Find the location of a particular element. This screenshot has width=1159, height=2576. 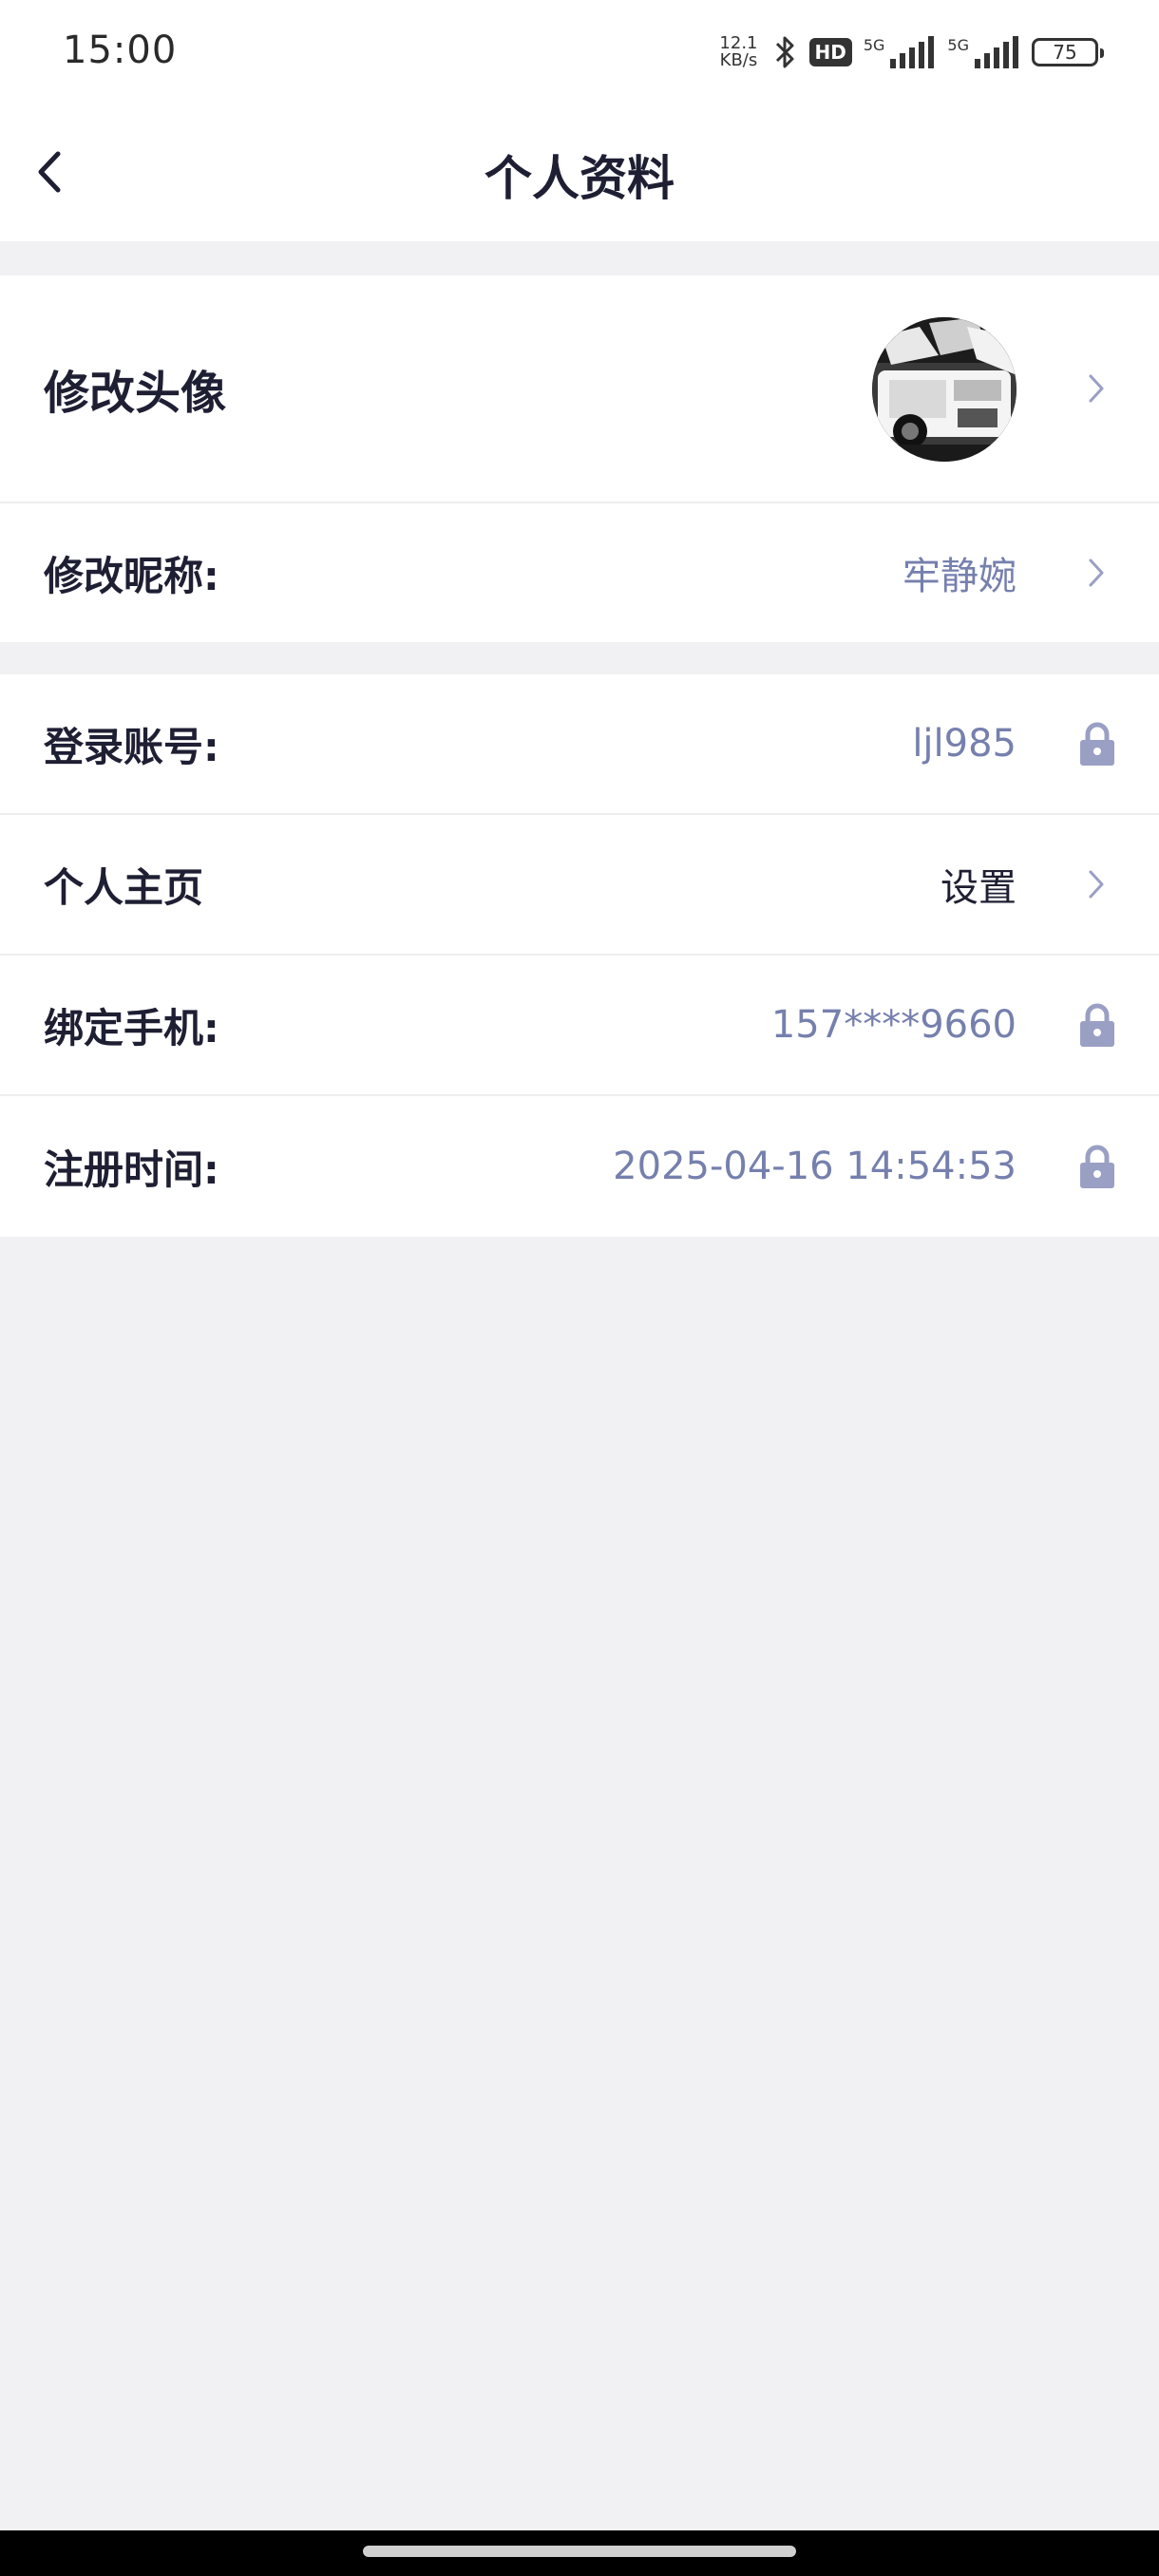

network-speed: 12.1 KB/s is located at coordinates (738, 52).